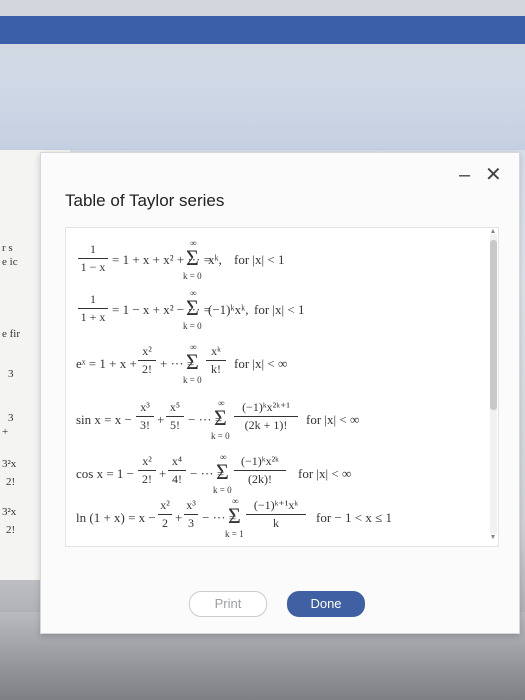 The image size is (525, 700). What do you see at coordinates (116, 517) in the screenshot?
I see `lhs: ln (1 + x) = x −` at bounding box center [116, 517].